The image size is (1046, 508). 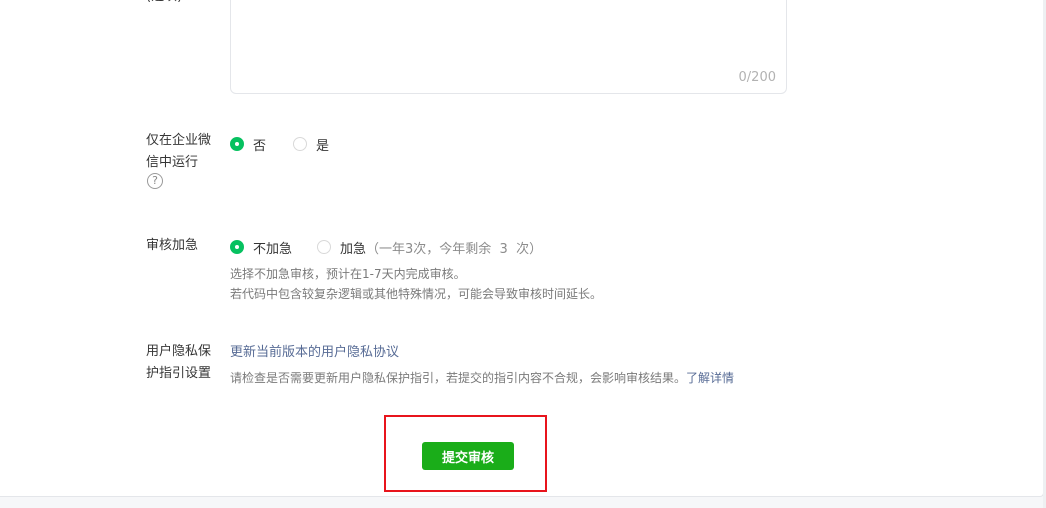 I want to click on privacy-label-line1: 用户隐私保, so click(x=179, y=351).